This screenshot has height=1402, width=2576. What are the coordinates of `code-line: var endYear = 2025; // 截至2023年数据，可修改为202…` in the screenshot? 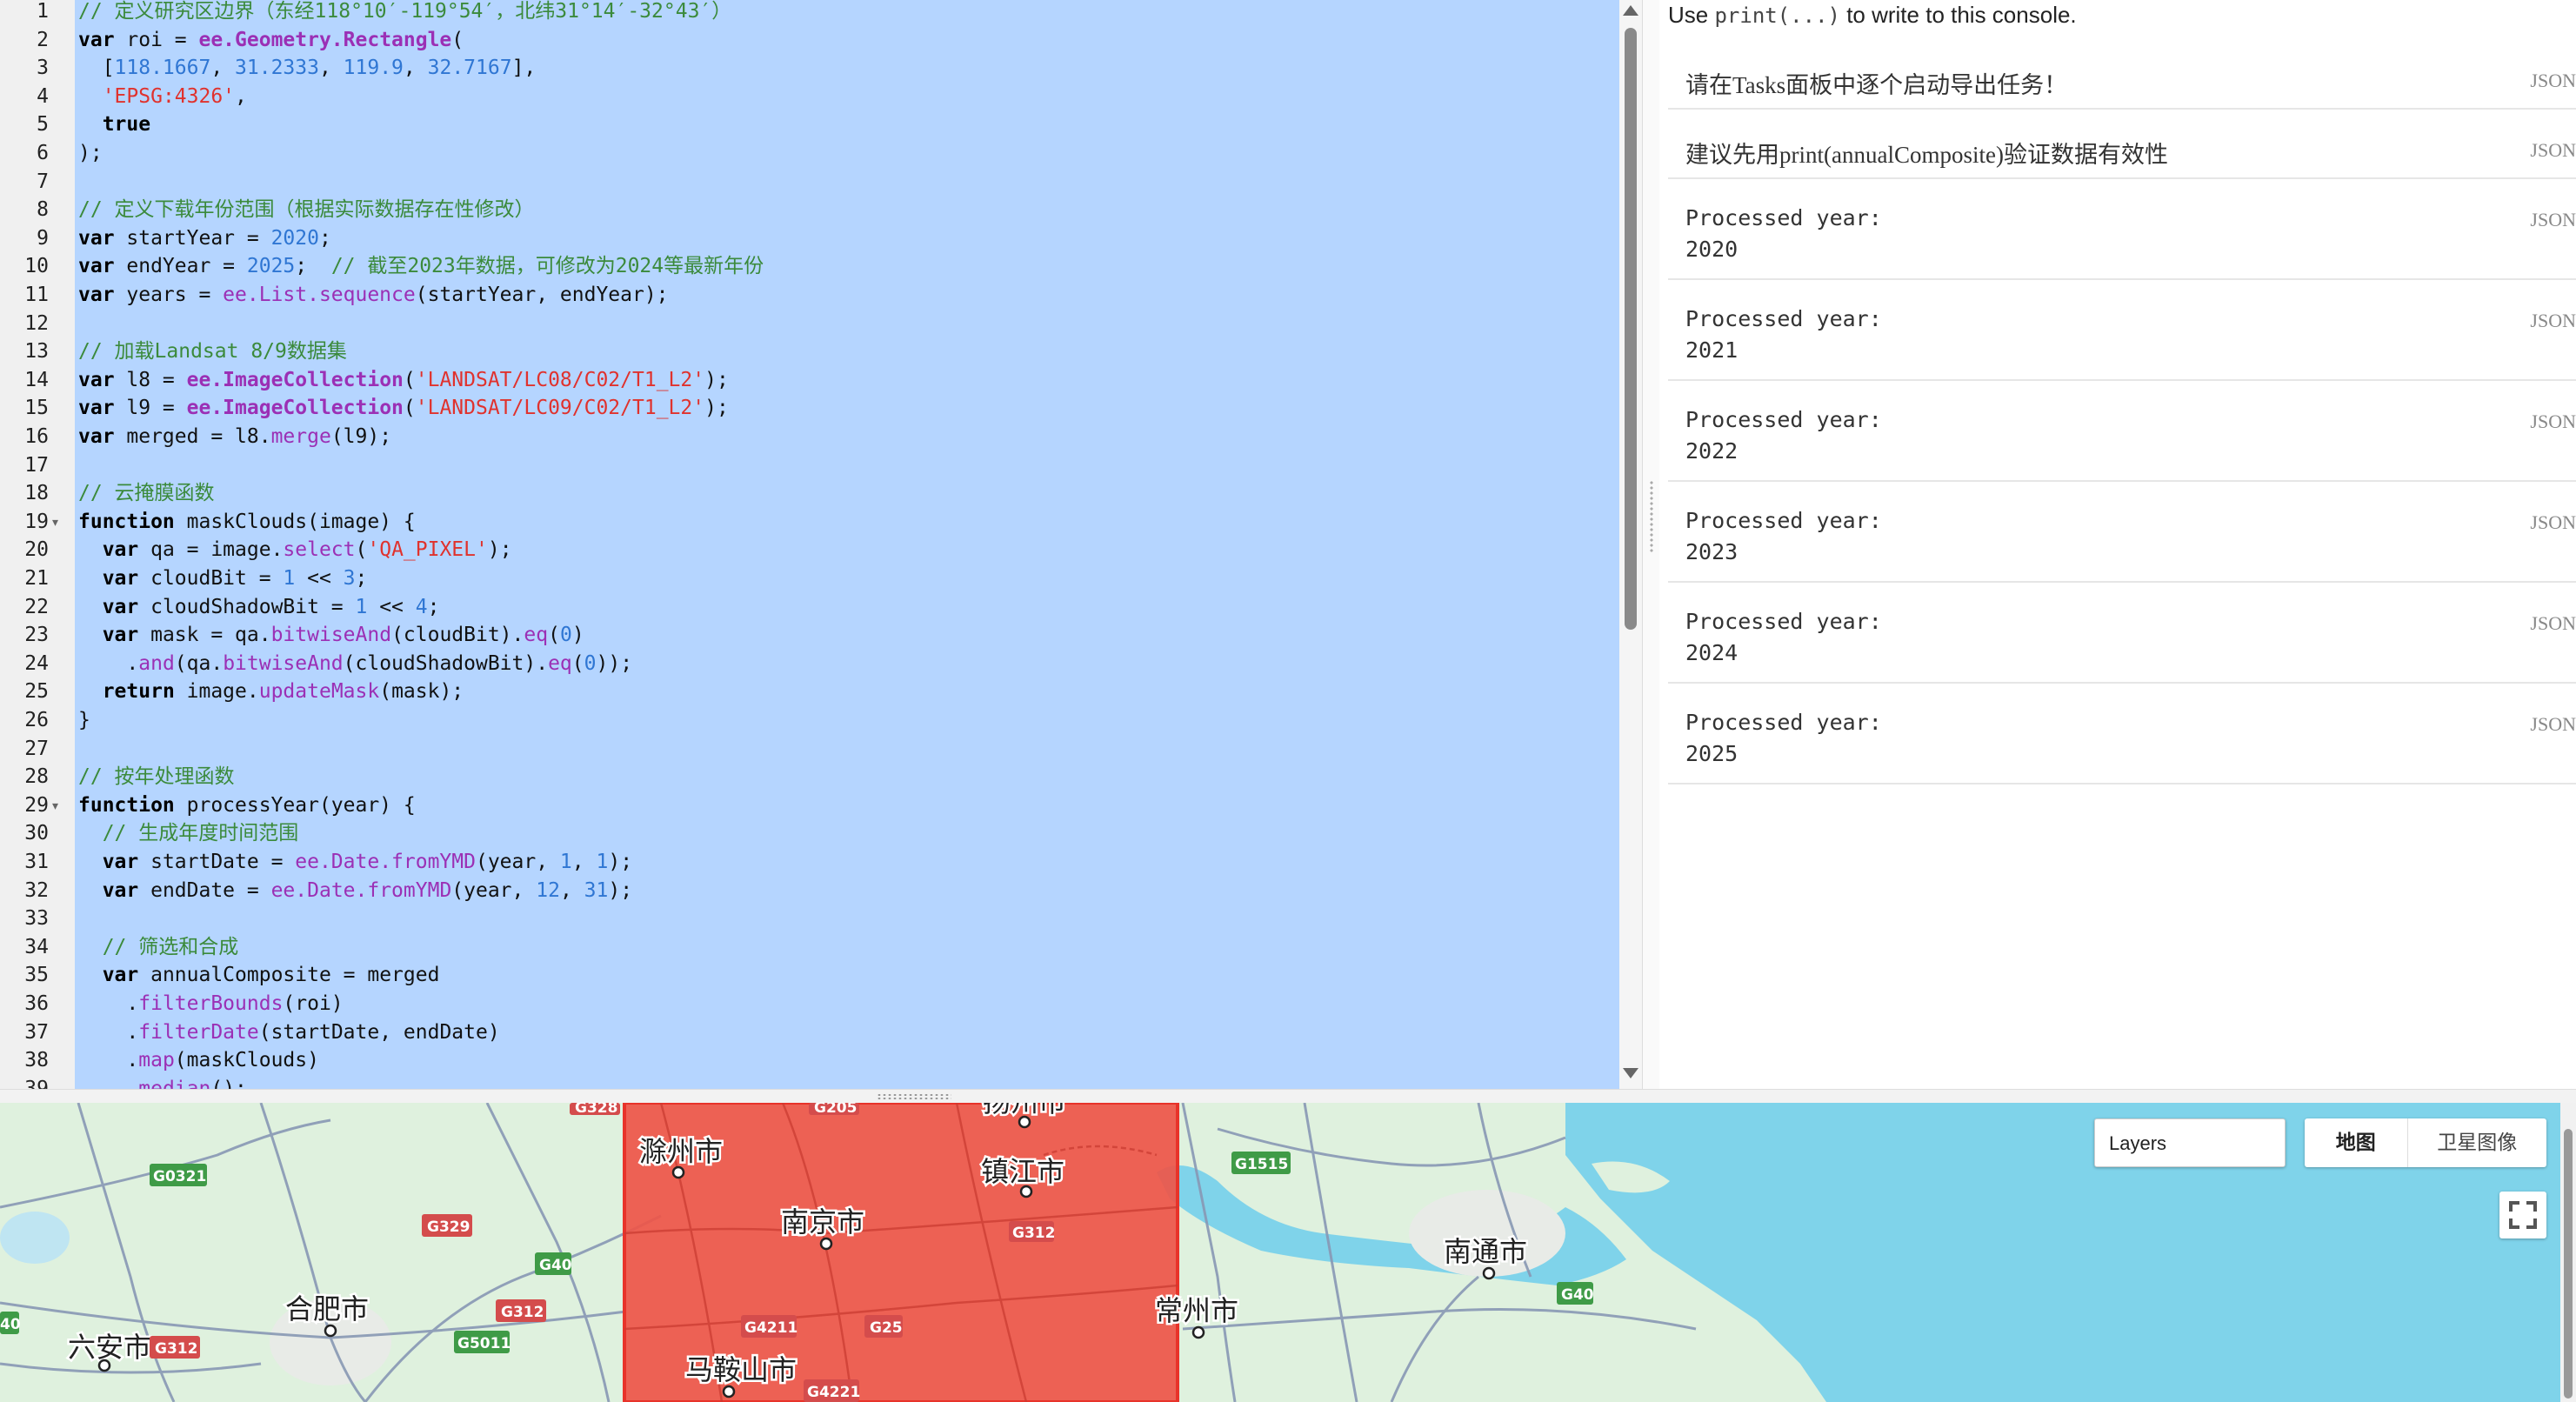 It's located at (421, 266).